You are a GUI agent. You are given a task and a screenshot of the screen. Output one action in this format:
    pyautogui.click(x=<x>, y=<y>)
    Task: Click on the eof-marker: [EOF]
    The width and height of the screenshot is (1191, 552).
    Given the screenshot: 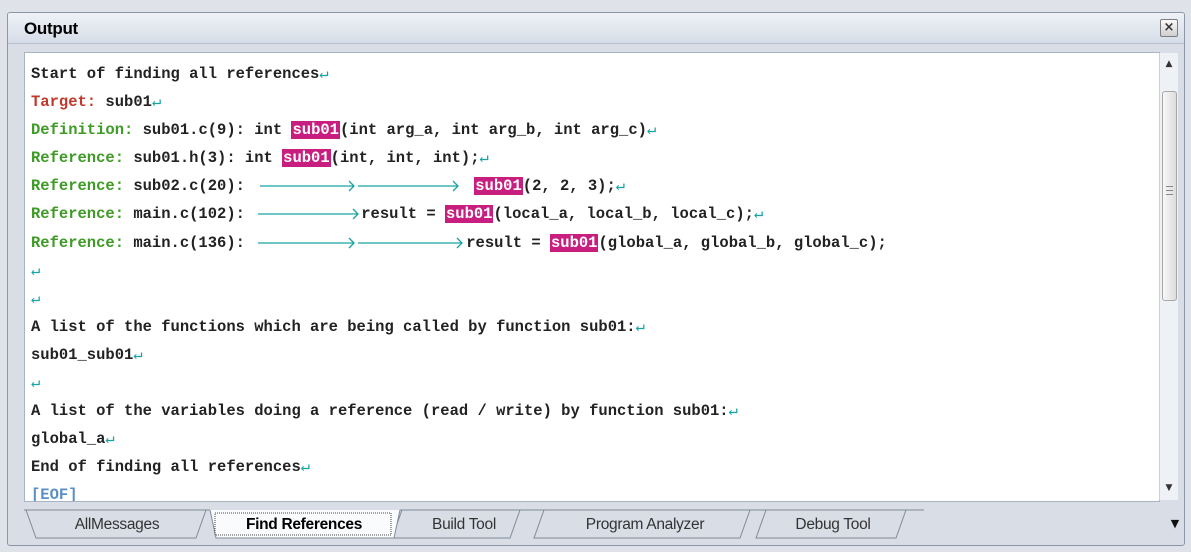 What is the action you would take?
    pyautogui.click(x=54, y=494)
    